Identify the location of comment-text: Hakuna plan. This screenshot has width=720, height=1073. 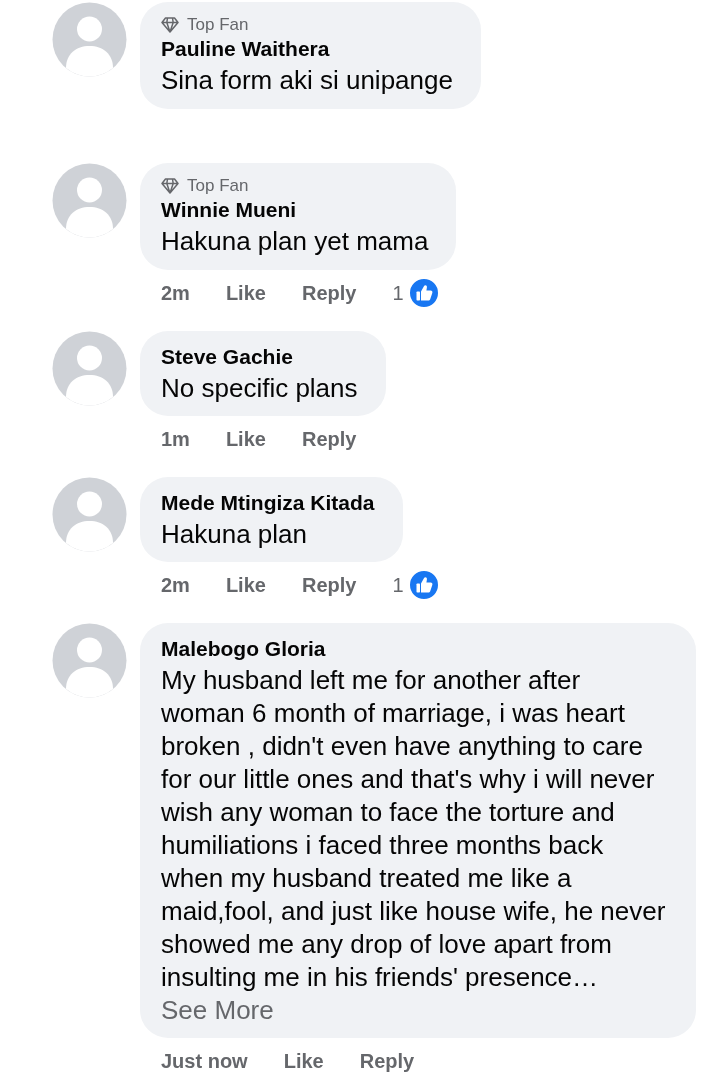
(234, 534).